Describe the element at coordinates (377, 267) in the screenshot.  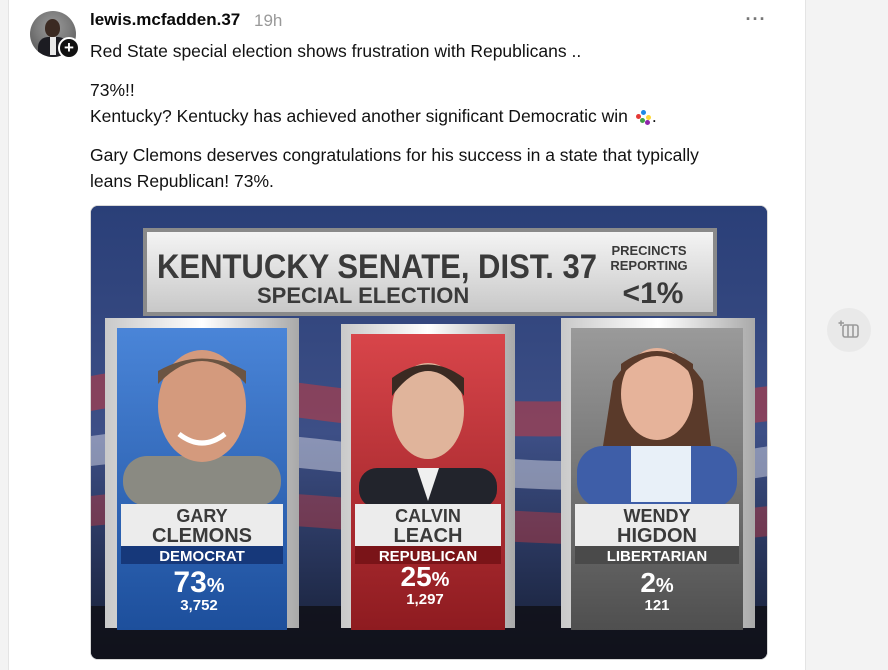
I see `graphic-title: KENTUCKY SENATE, DIST. 37` at that location.